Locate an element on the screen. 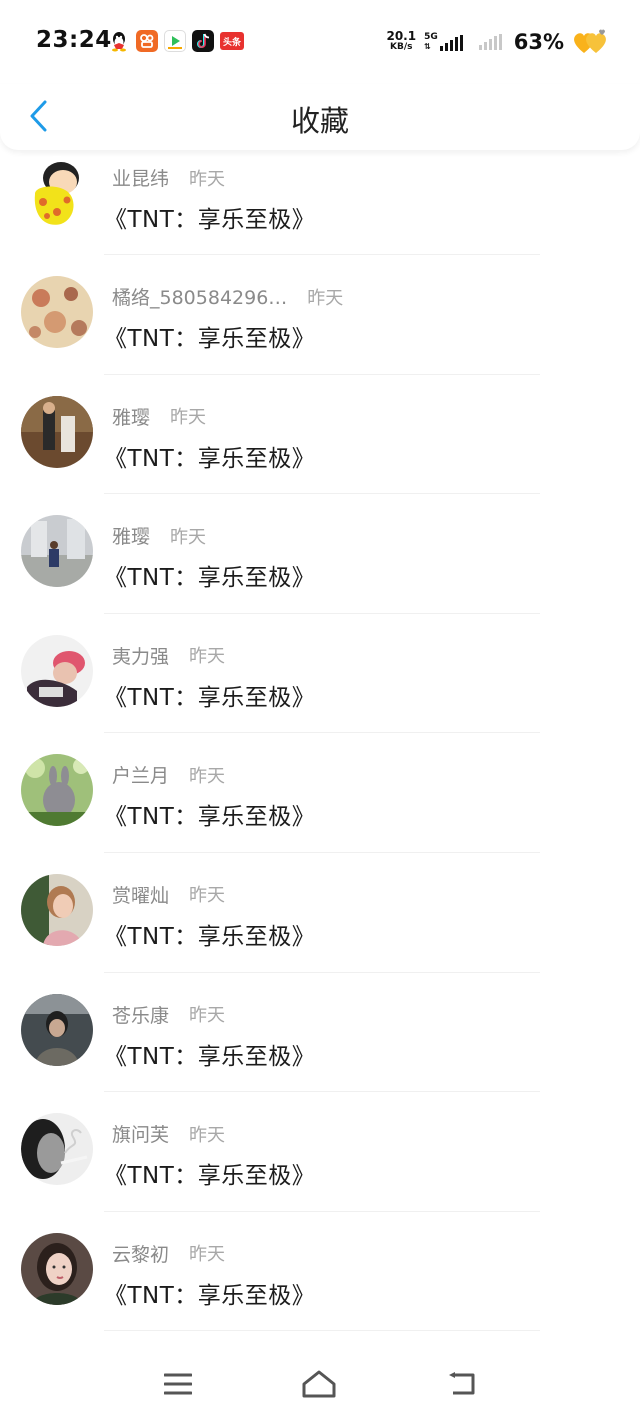  item-meta: 夷力强 昨天 is located at coordinates (168, 655).